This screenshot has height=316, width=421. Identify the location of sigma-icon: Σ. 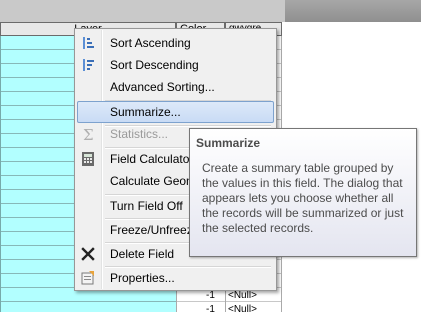
(88, 135).